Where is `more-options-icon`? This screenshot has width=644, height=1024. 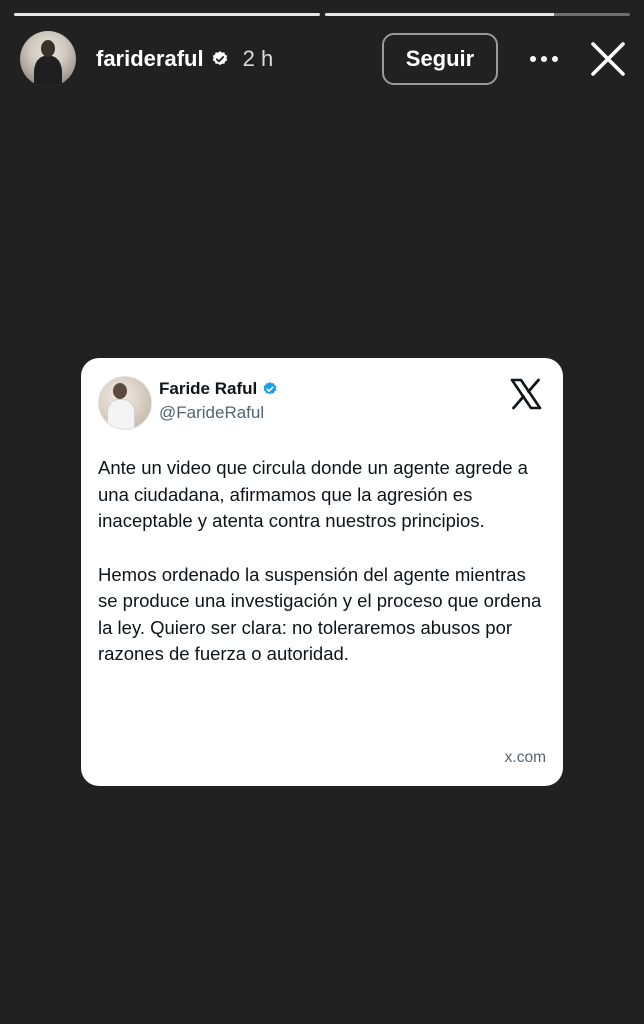
more-options-icon is located at coordinates (544, 59).